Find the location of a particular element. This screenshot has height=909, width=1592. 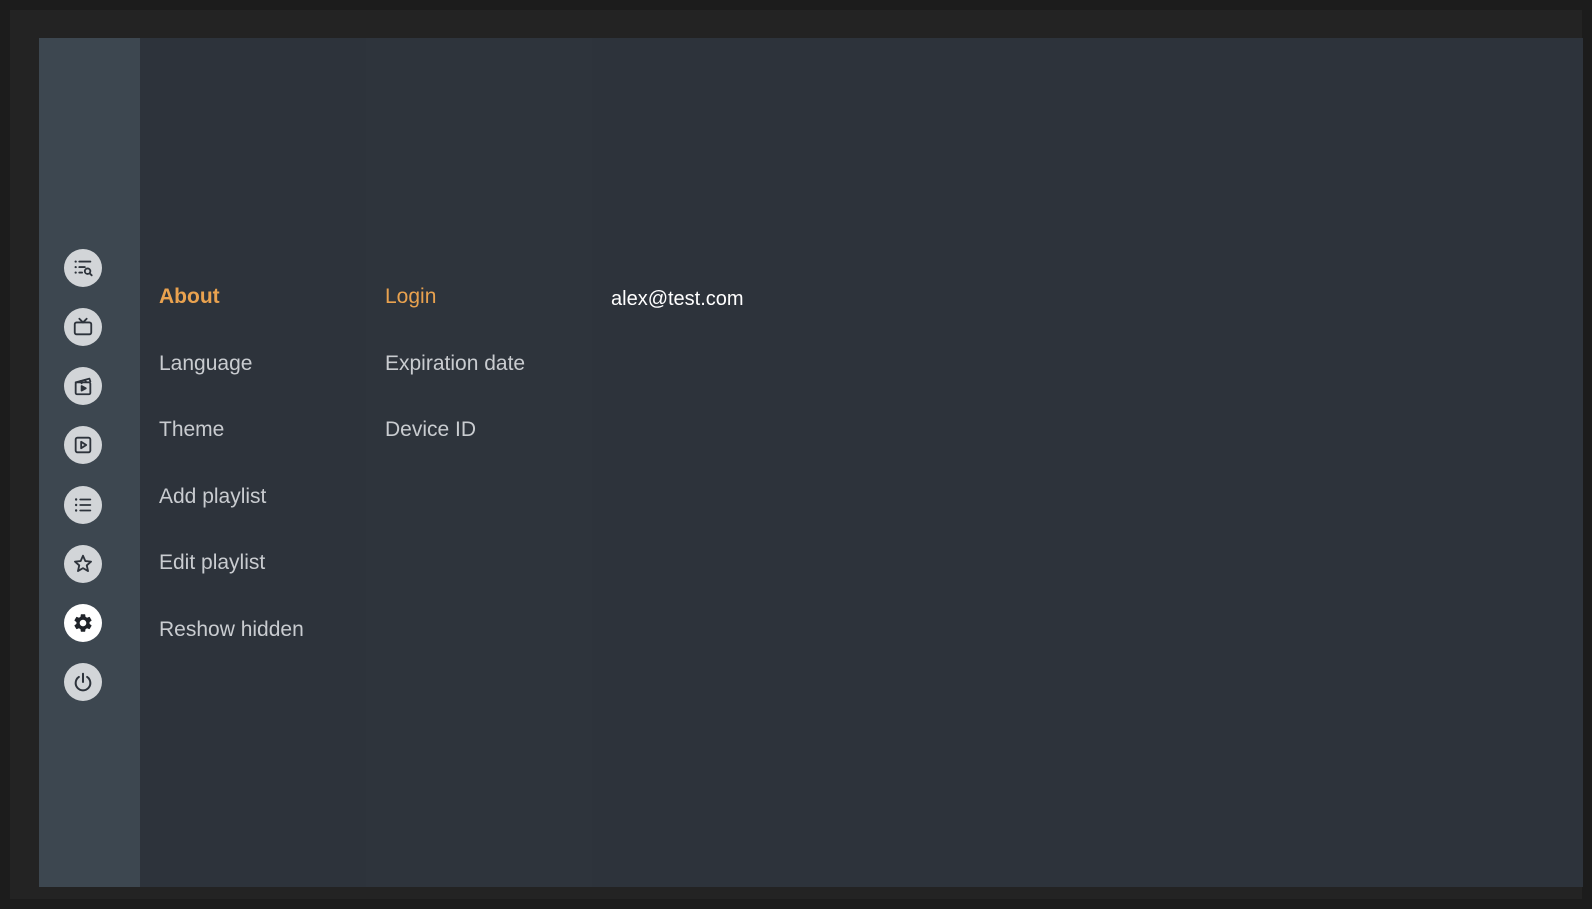

menu-item-reshow-hidden: Reshow hidden is located at coordinates (231, 630).